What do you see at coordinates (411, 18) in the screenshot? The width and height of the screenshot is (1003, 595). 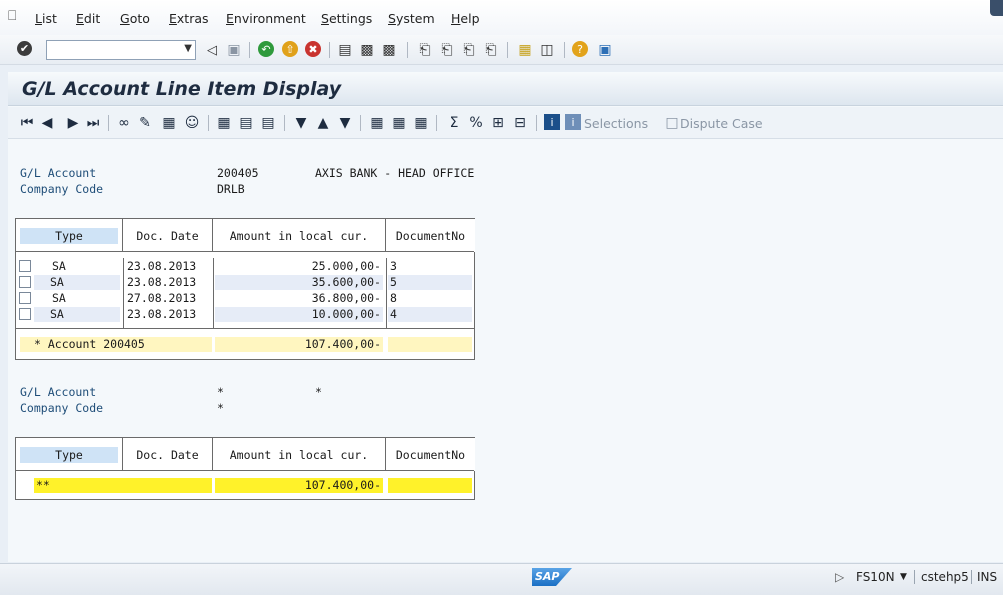 I see `menu-system: System` at bounding box center [411, 18].